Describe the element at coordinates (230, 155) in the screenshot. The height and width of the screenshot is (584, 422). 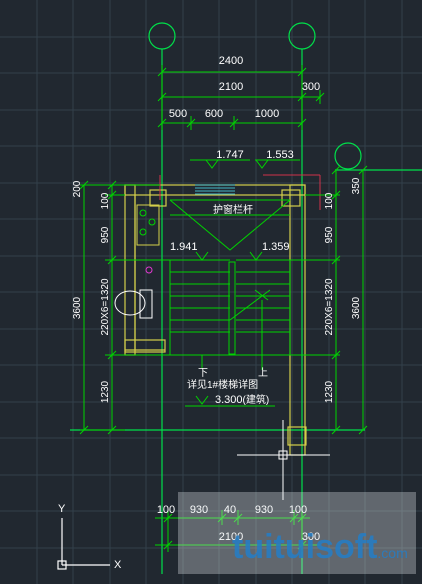
I see `elevation-top-left: 1.747` at that location.